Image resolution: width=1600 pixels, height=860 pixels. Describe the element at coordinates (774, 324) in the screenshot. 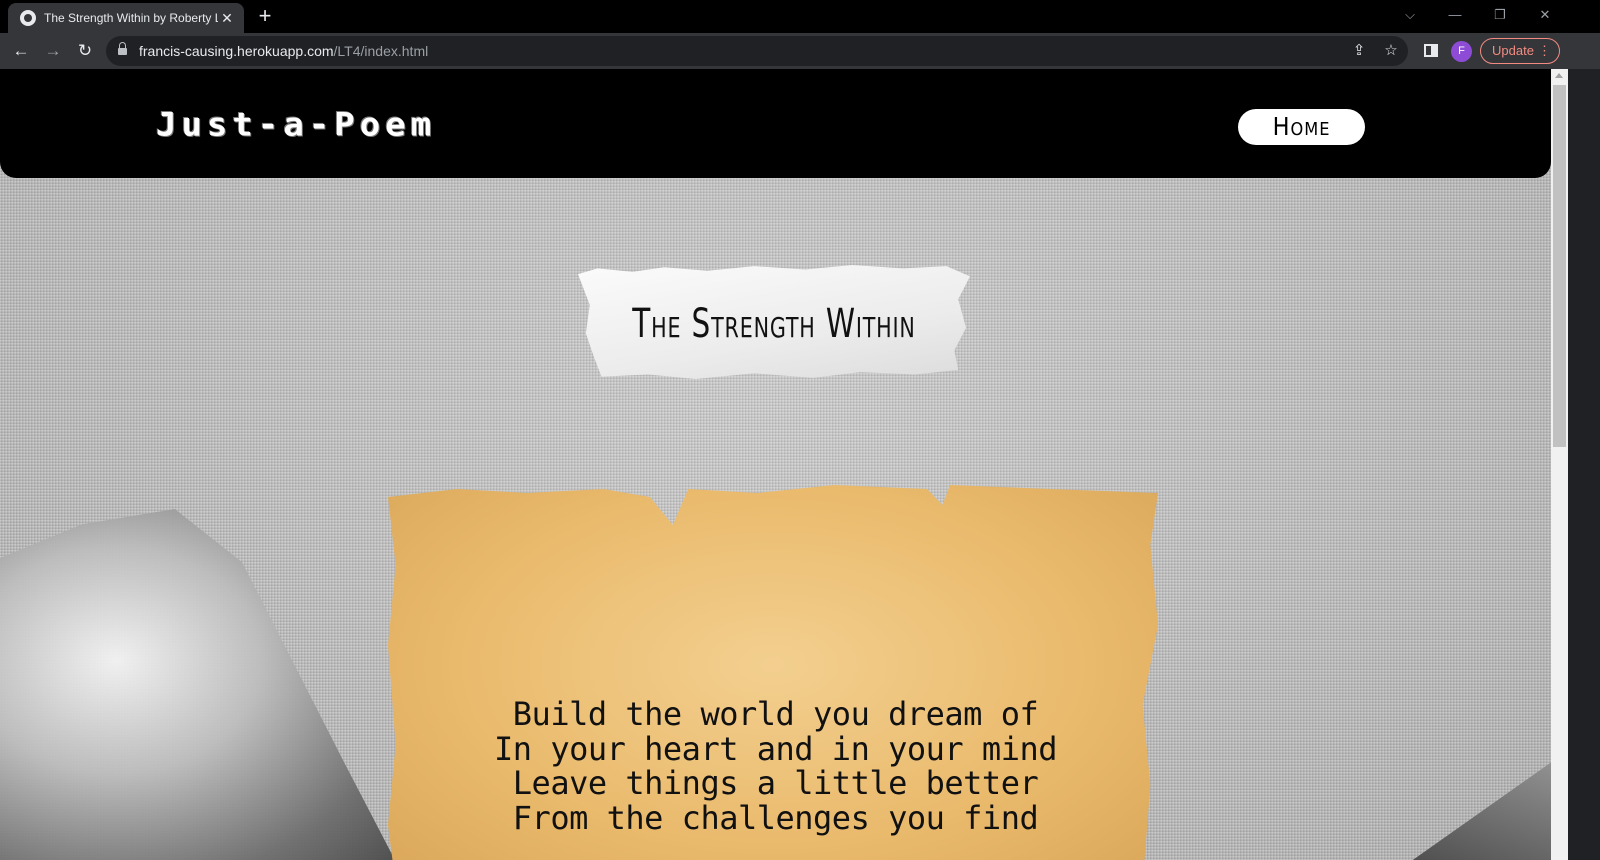

I see `poem-title: The Strength Within` at that location.